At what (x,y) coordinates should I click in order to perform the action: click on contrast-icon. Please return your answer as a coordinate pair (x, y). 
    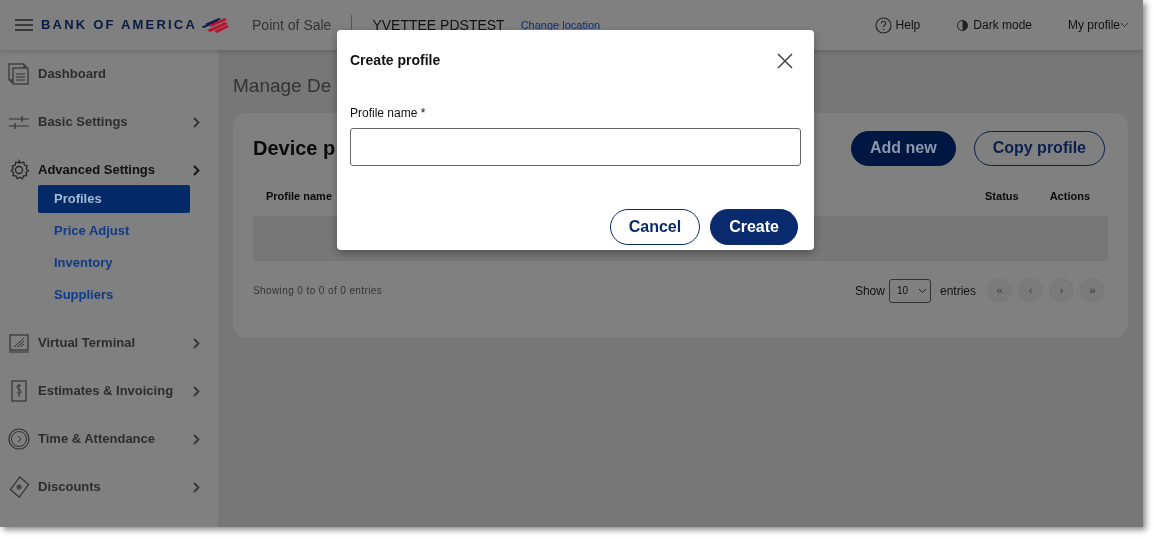
    Looking at the image, I should click on (963, 25).